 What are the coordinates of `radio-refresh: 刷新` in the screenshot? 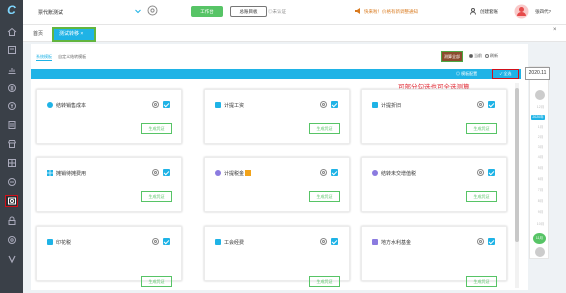 It's located at (491, 56).